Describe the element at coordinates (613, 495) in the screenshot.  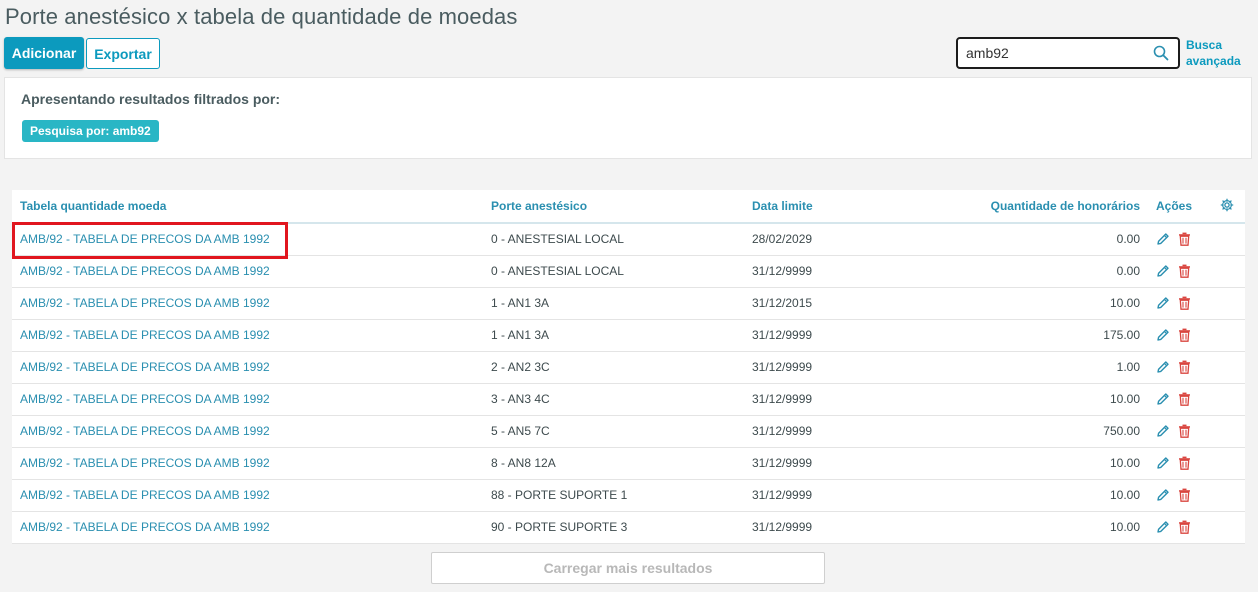
I see `cell-porte: 88 - PORTE SUPORTE 1` at that location.